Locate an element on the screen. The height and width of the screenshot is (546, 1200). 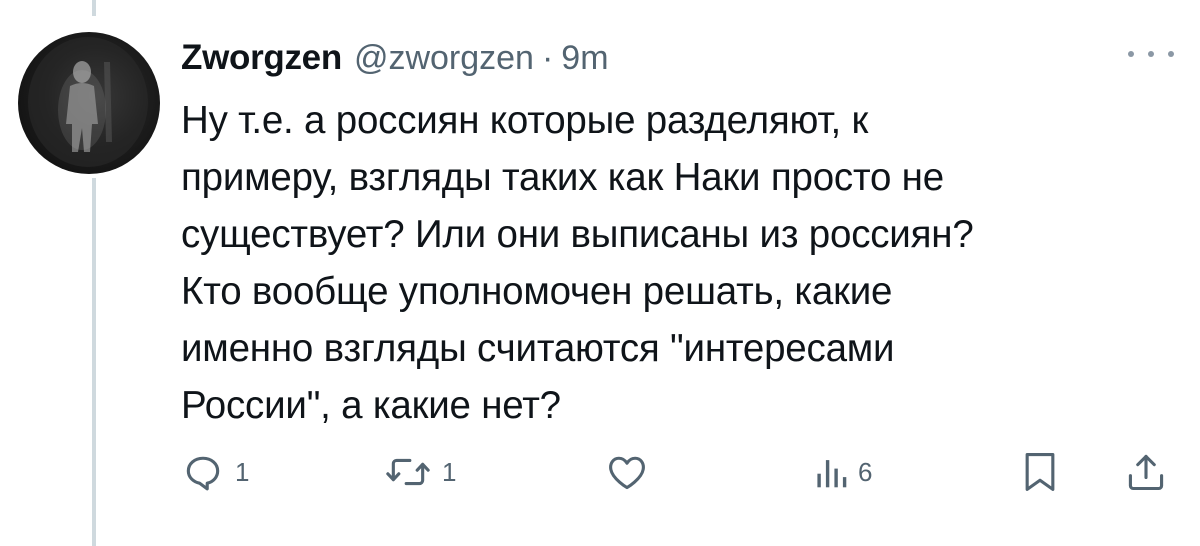
display-name: Zworgzen is located at coordinates (261, 58).